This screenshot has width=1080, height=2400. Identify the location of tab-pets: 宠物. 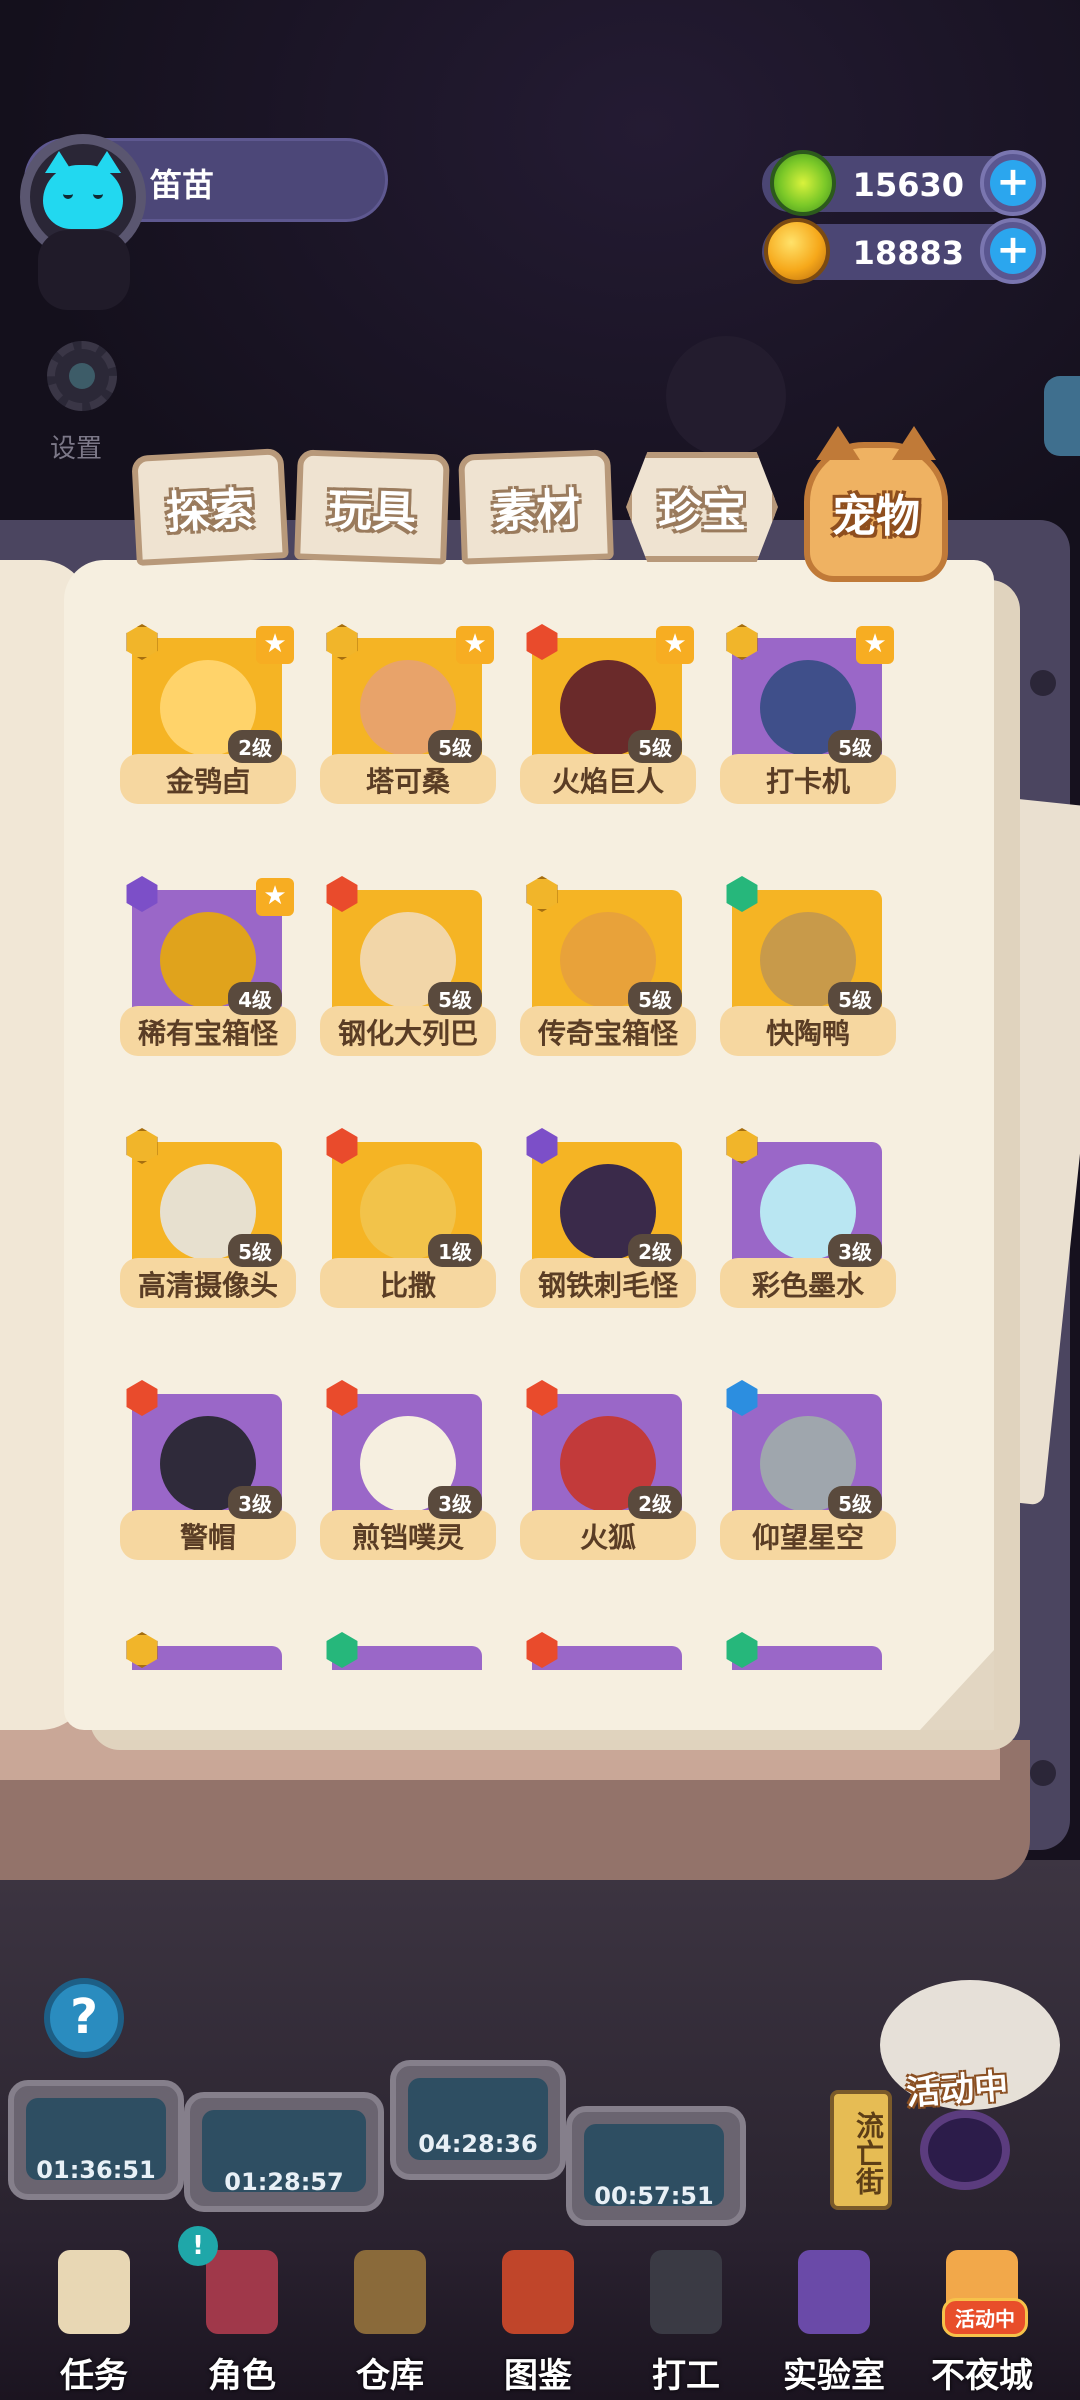
(876, 504).